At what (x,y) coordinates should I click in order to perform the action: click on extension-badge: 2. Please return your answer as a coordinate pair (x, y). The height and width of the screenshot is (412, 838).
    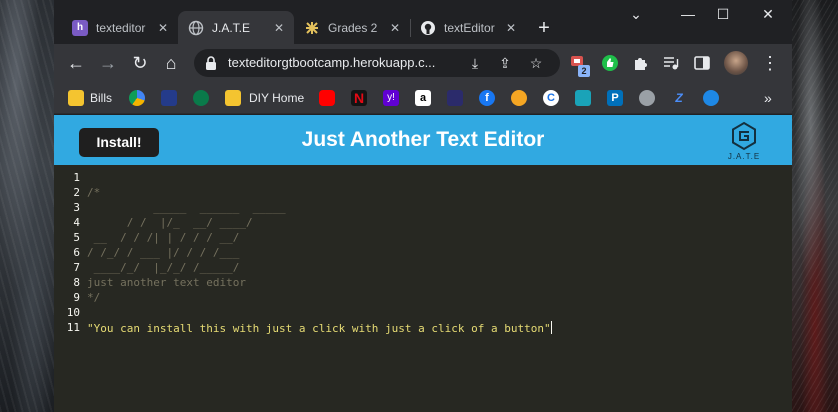
    Looking at the image, I should click on (584, 71).